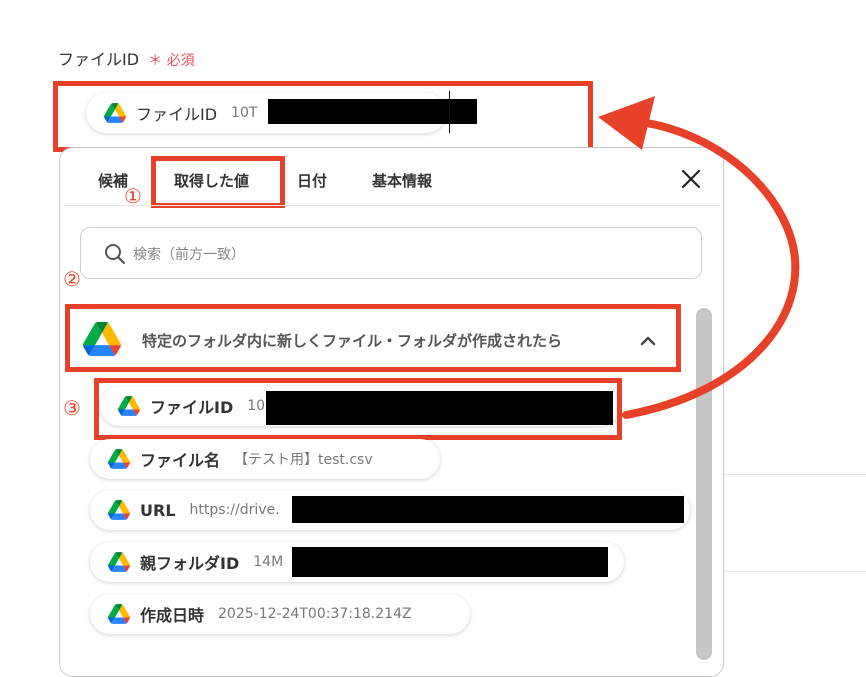  I want to click on field-label-text: ファイルID, so click(99, 59).